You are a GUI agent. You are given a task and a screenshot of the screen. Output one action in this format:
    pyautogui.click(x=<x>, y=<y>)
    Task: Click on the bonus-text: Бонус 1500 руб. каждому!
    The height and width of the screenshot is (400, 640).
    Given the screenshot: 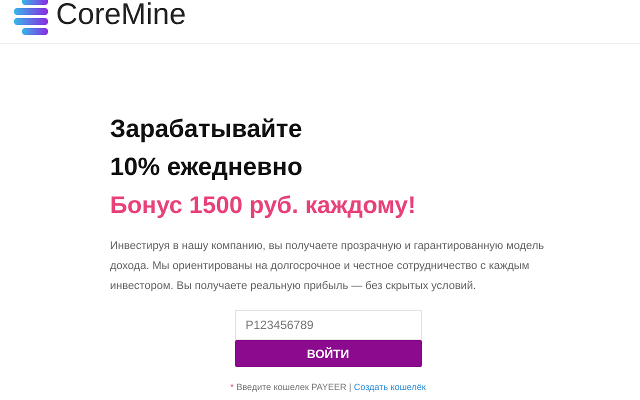 What is the action you would take?
    pyautogui.click(x=263, y=206)
    